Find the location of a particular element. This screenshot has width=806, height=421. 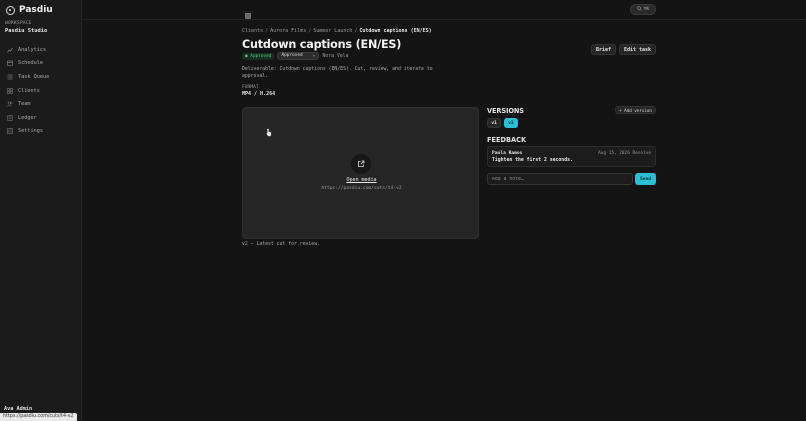

brand-name: Pasdiu is located at coordinates (36, 10).